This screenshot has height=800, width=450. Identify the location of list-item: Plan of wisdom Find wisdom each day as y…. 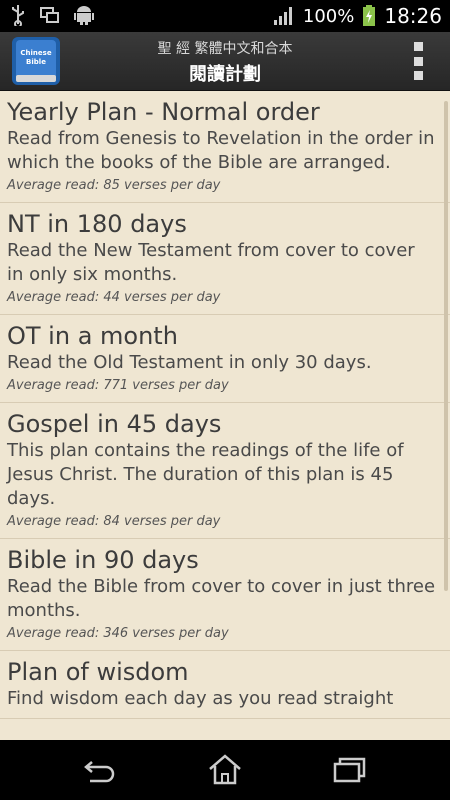
(225, 685).